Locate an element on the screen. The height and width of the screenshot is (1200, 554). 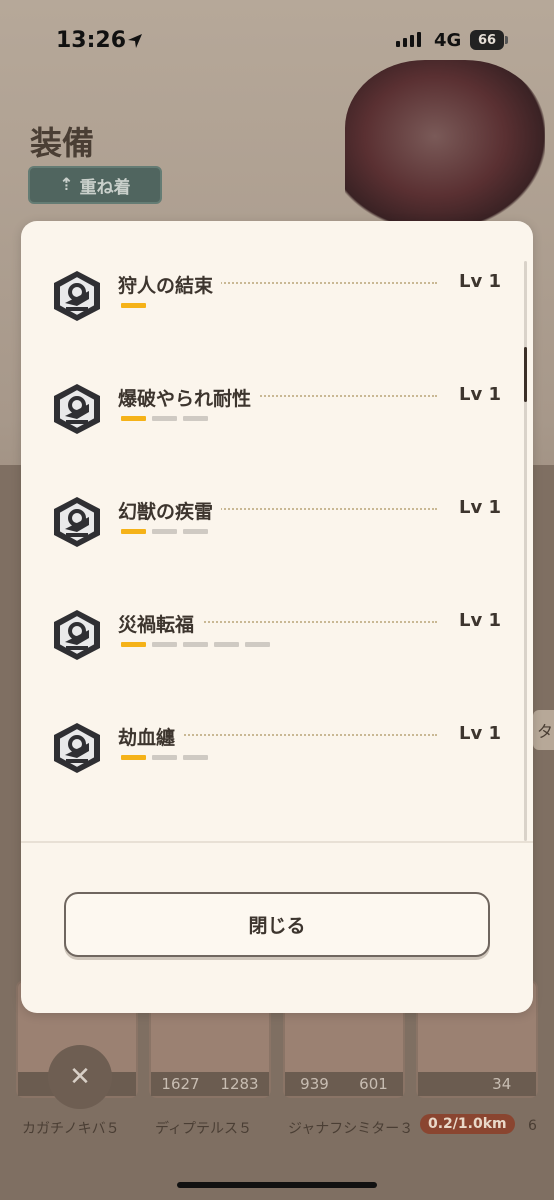
weapon-name: ジャナフシミター３ is located at coordinates (351, 1129).